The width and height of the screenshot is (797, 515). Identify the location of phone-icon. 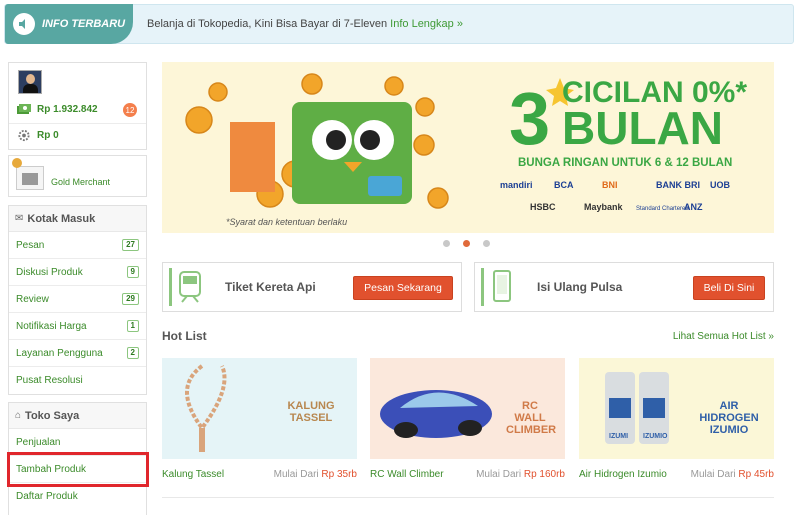
(500, 287).